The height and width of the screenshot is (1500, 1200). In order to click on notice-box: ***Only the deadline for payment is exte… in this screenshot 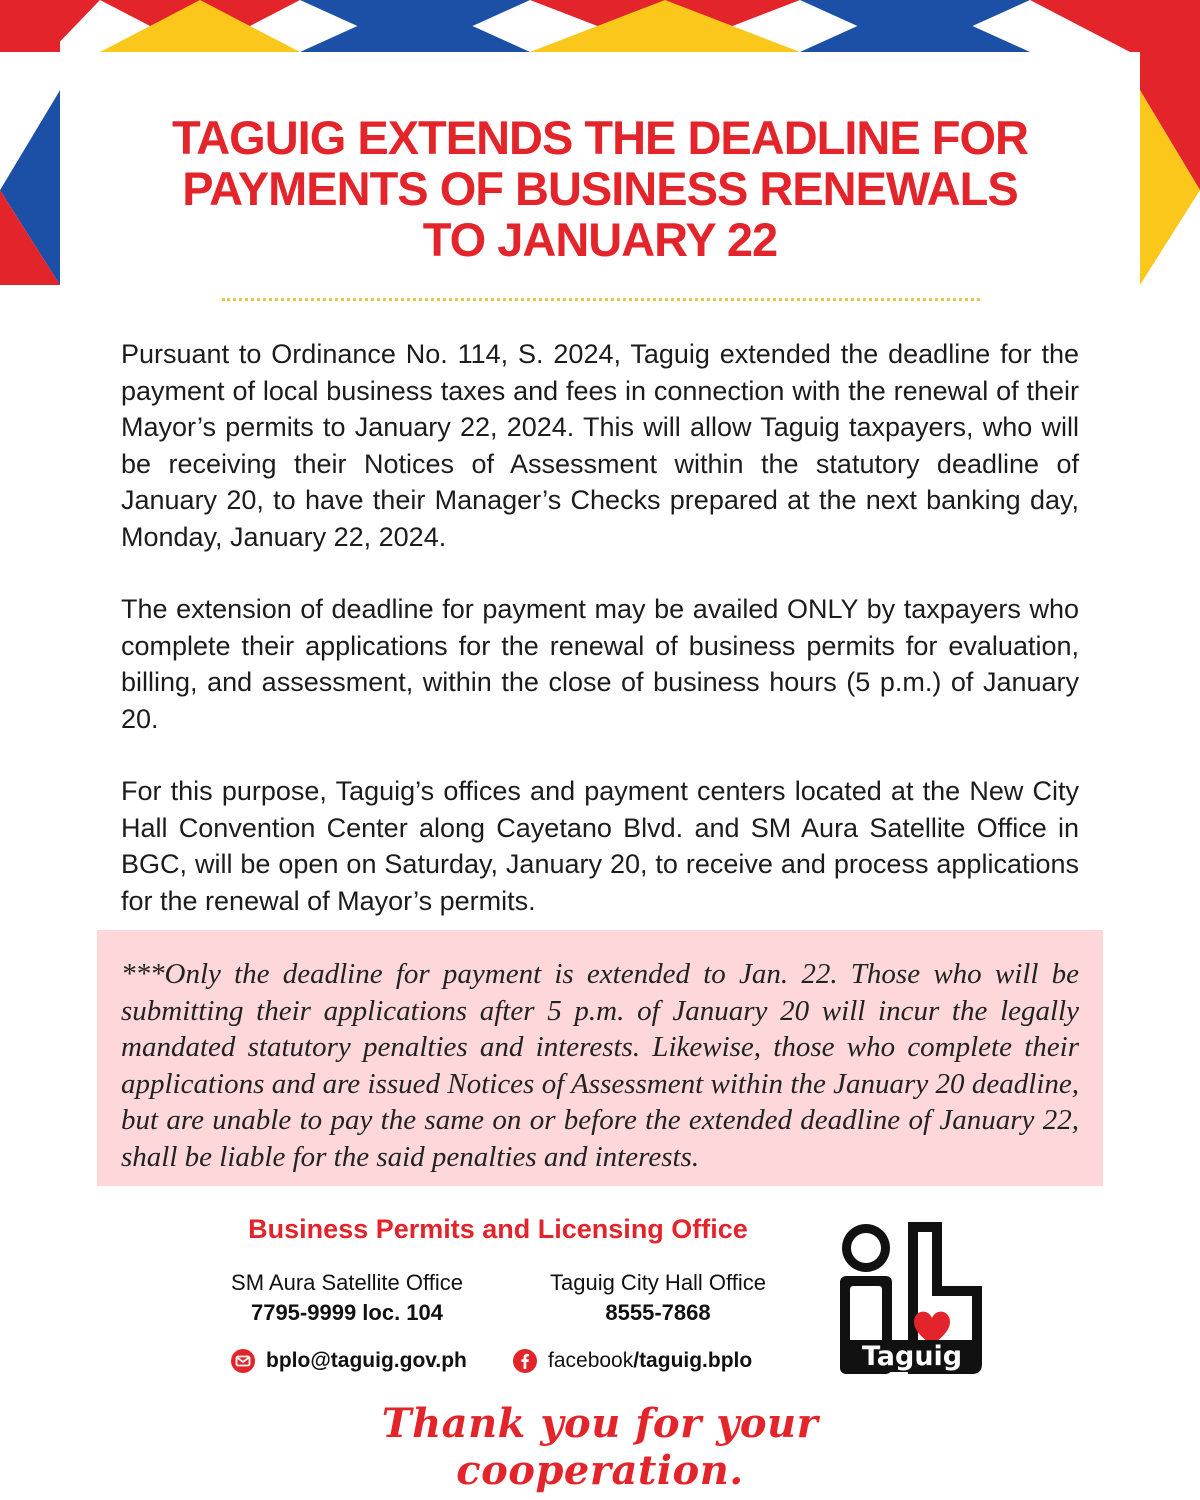, I will do `click(600, 1058)`.